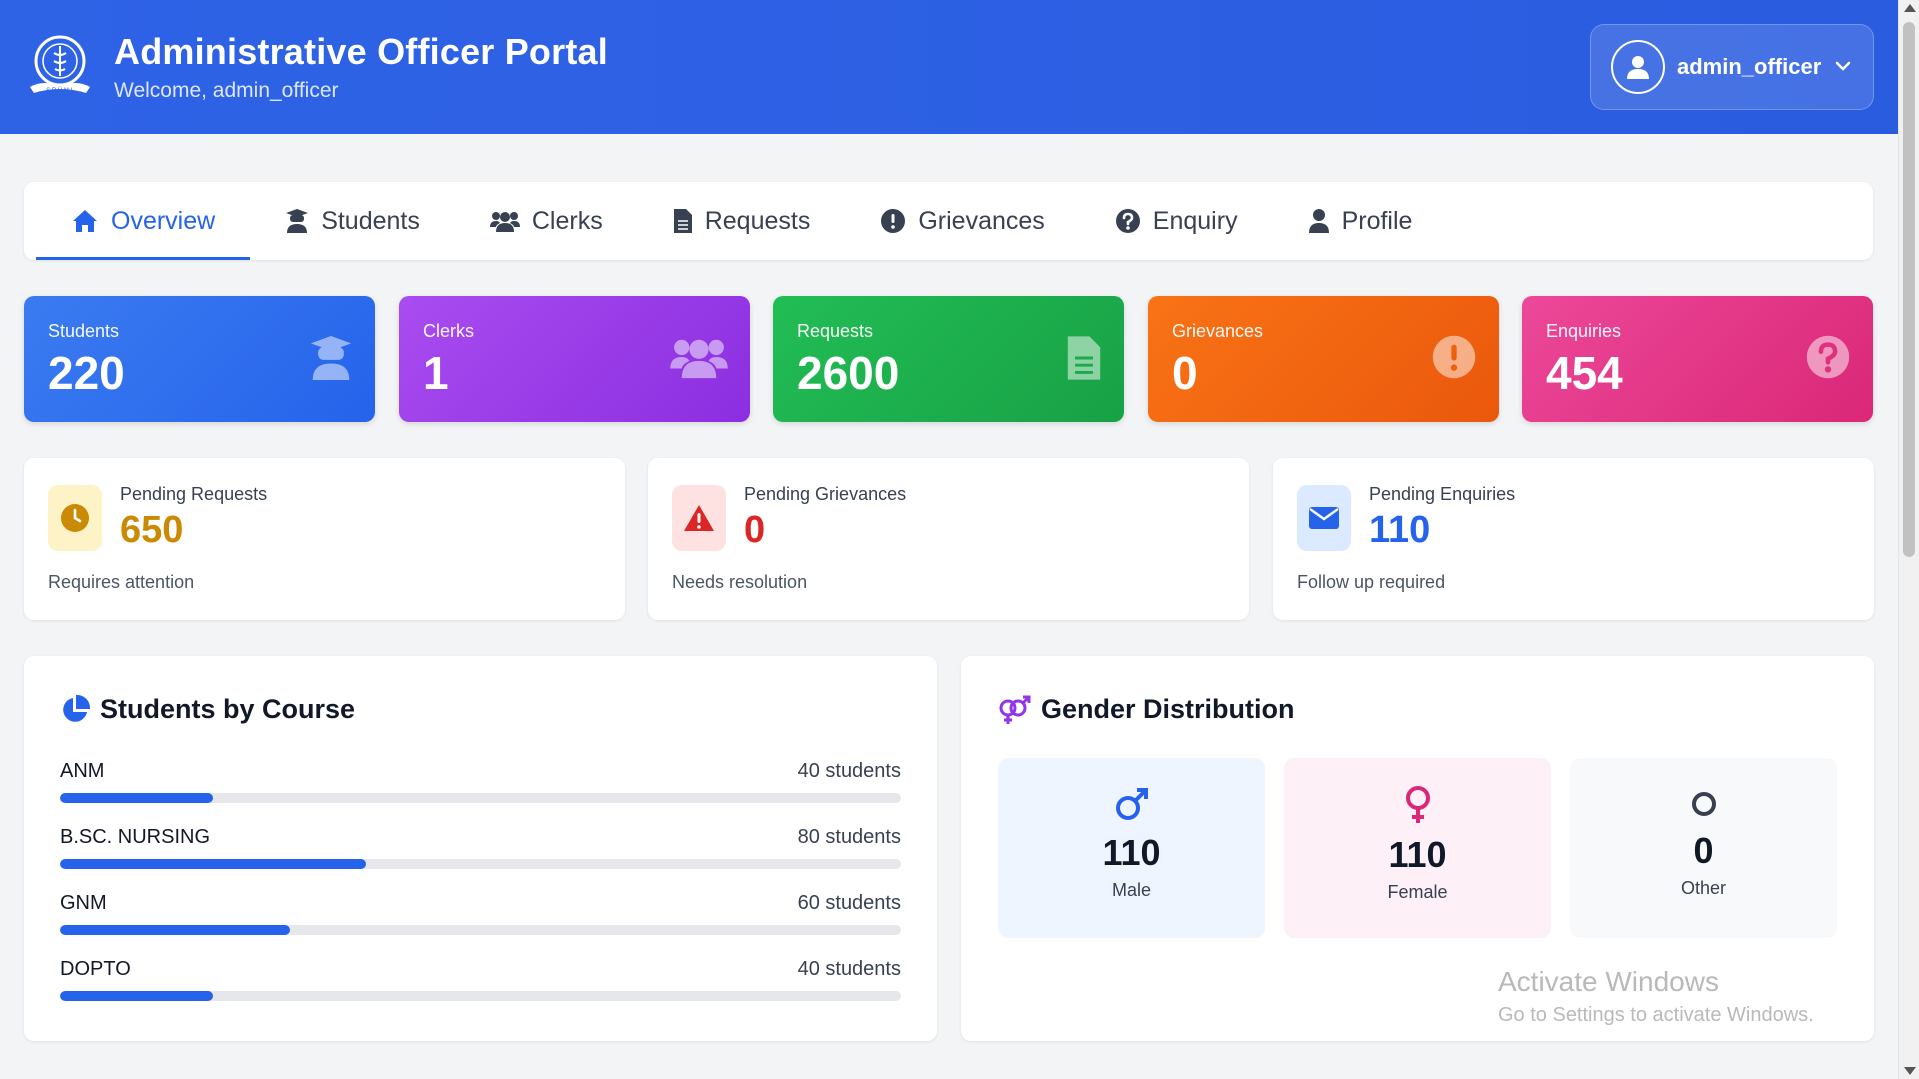 The image size is (1919, 1079). Describe the element at coordinates (85, 221) in the screenshot. I see `home-icon` at that location.